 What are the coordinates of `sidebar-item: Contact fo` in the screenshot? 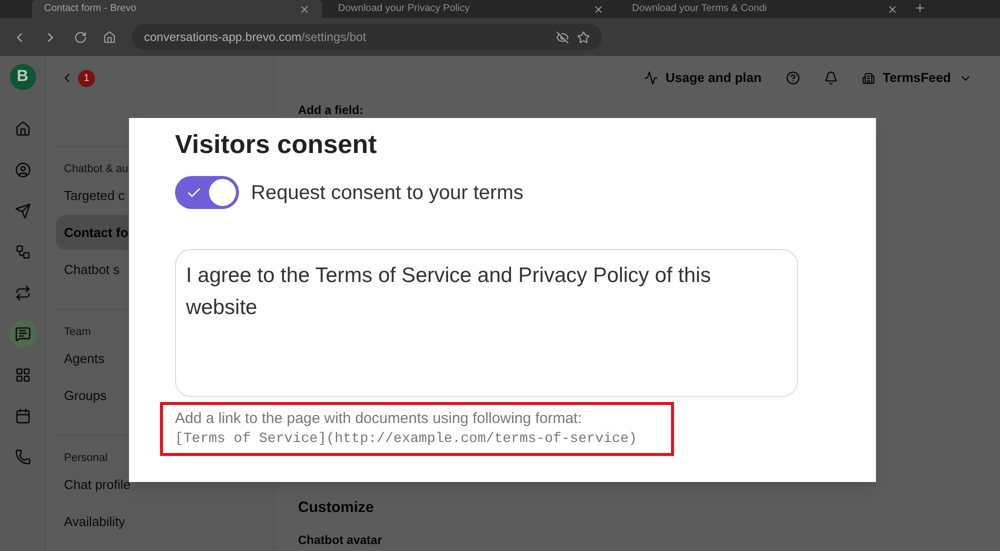 It's located at (92, 232).